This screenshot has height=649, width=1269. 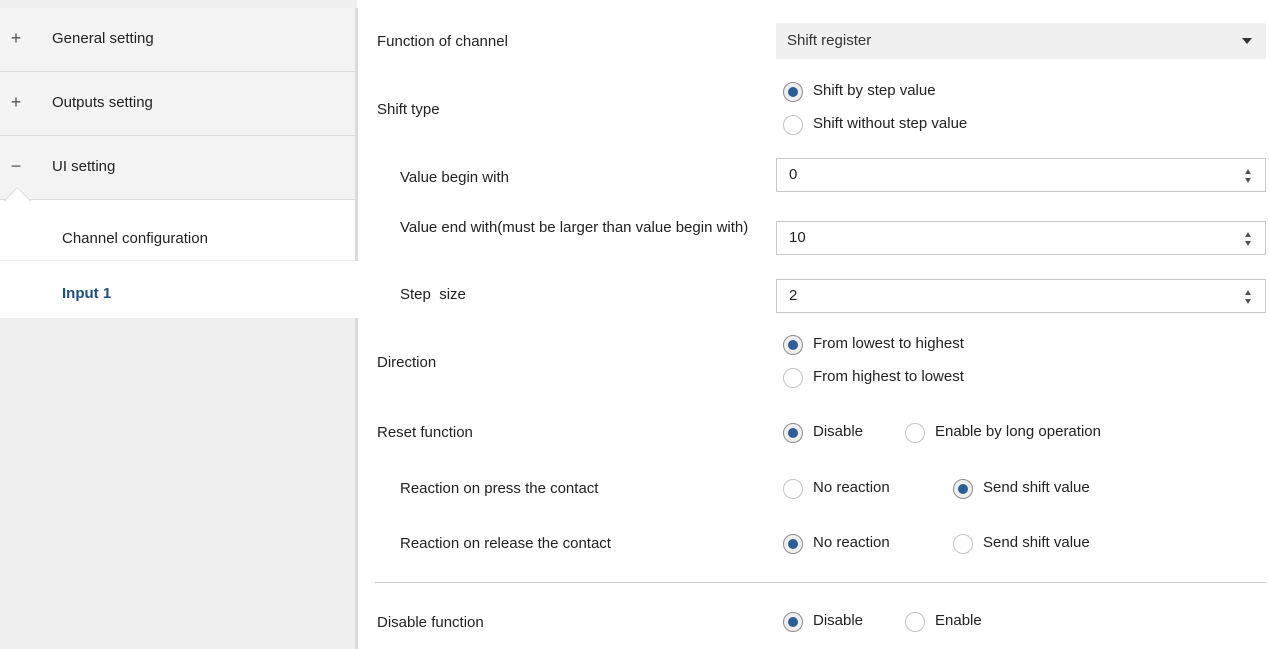 I want to click on radio-label: Enable by long operation, so click(x=1018, y=431).